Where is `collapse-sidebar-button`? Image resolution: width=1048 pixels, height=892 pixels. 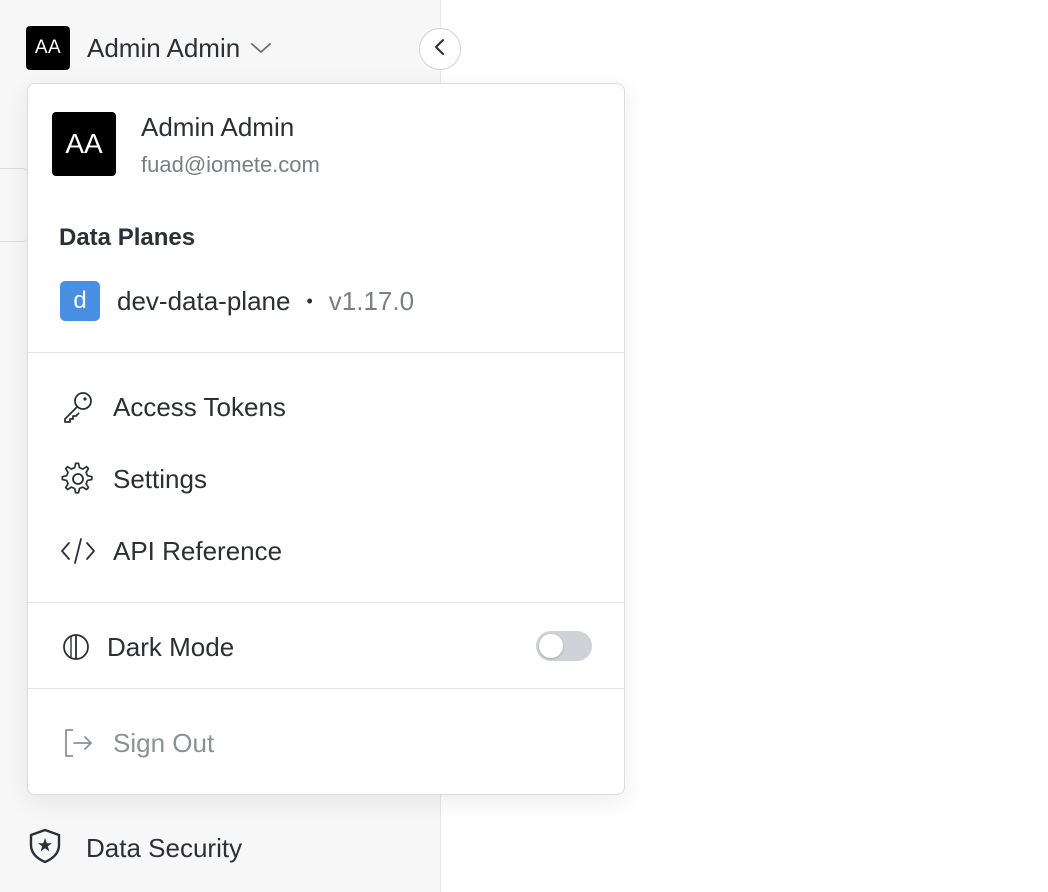 collapse-sidebar-button is located at coordinates (440, 49).